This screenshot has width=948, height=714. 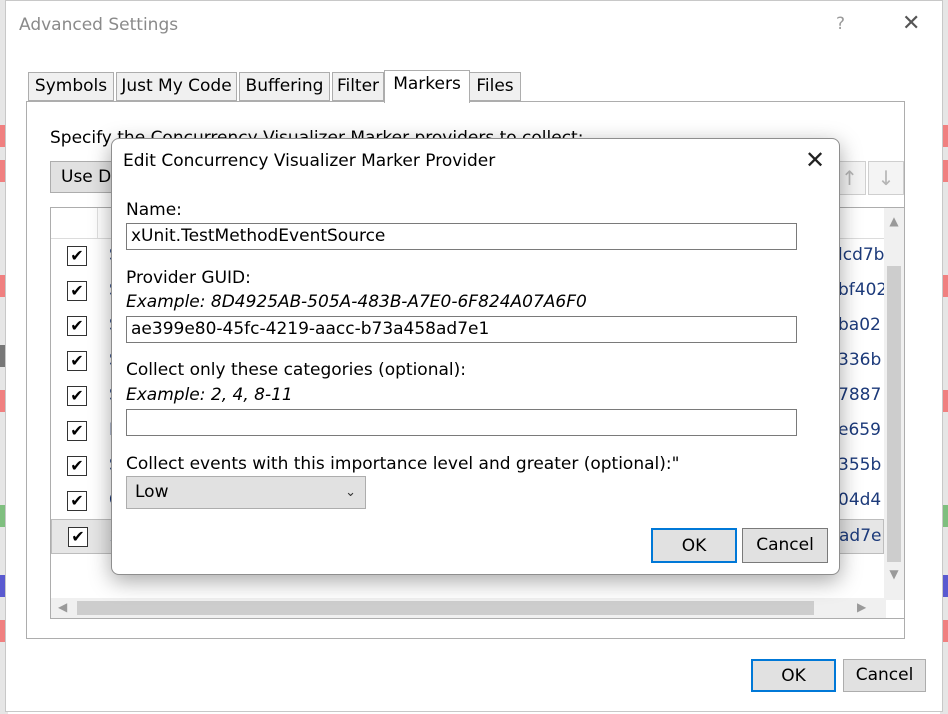 I want to click on cancel-button: Cancel, so click(x=884, y=675).